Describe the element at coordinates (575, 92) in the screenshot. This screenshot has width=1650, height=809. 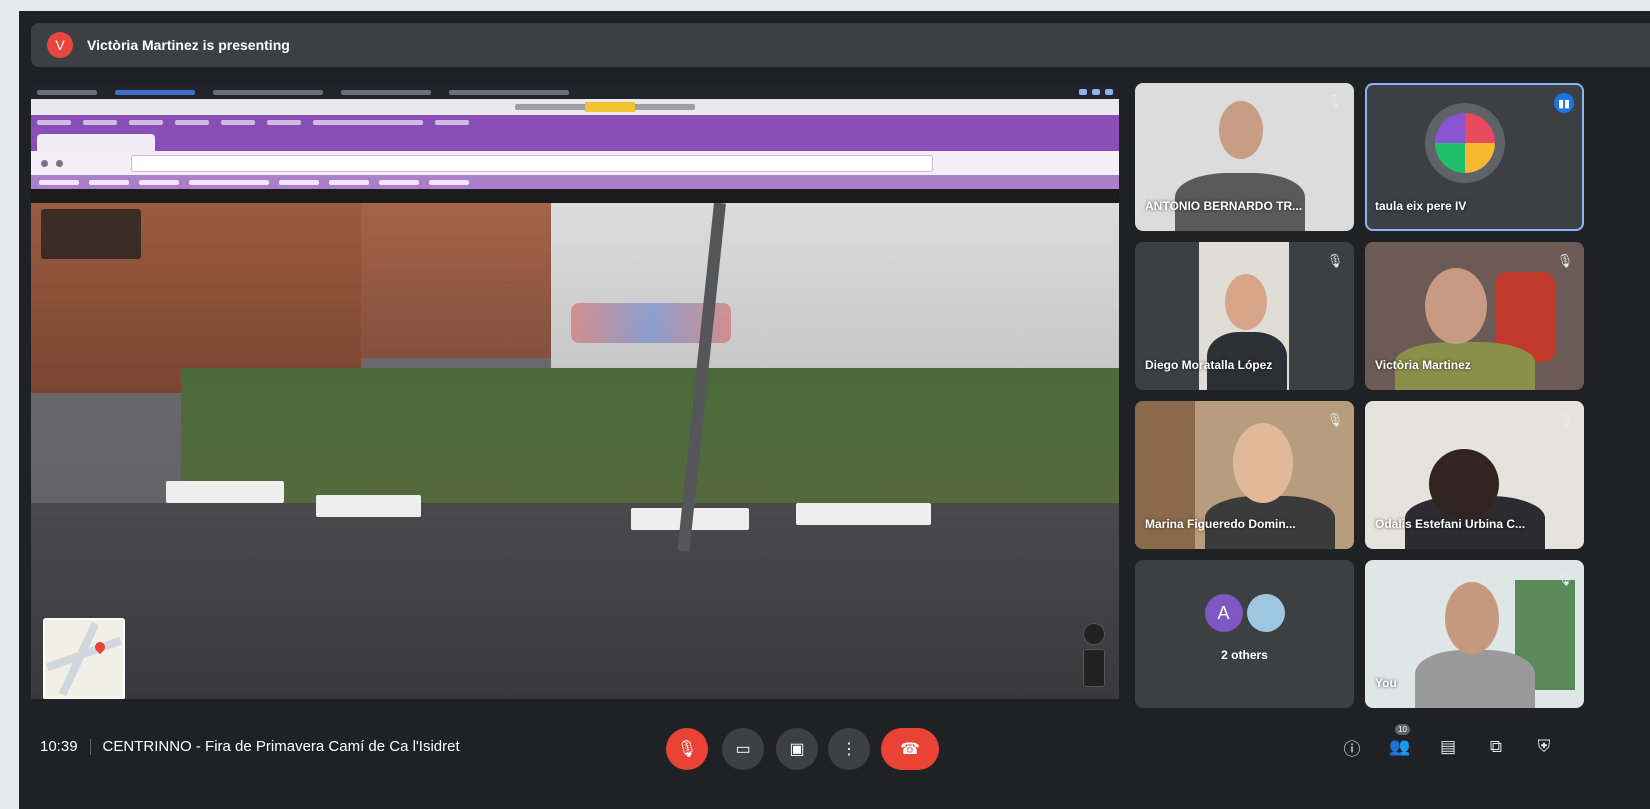
I see `os-taskbar` at that location.